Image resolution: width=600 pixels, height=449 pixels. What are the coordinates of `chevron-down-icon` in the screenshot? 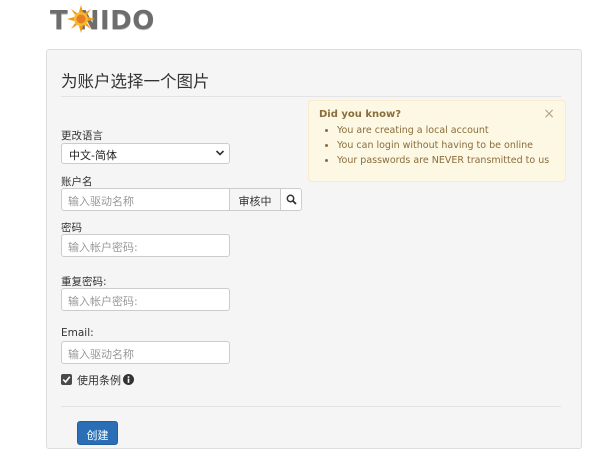 It's located at (220, 153).